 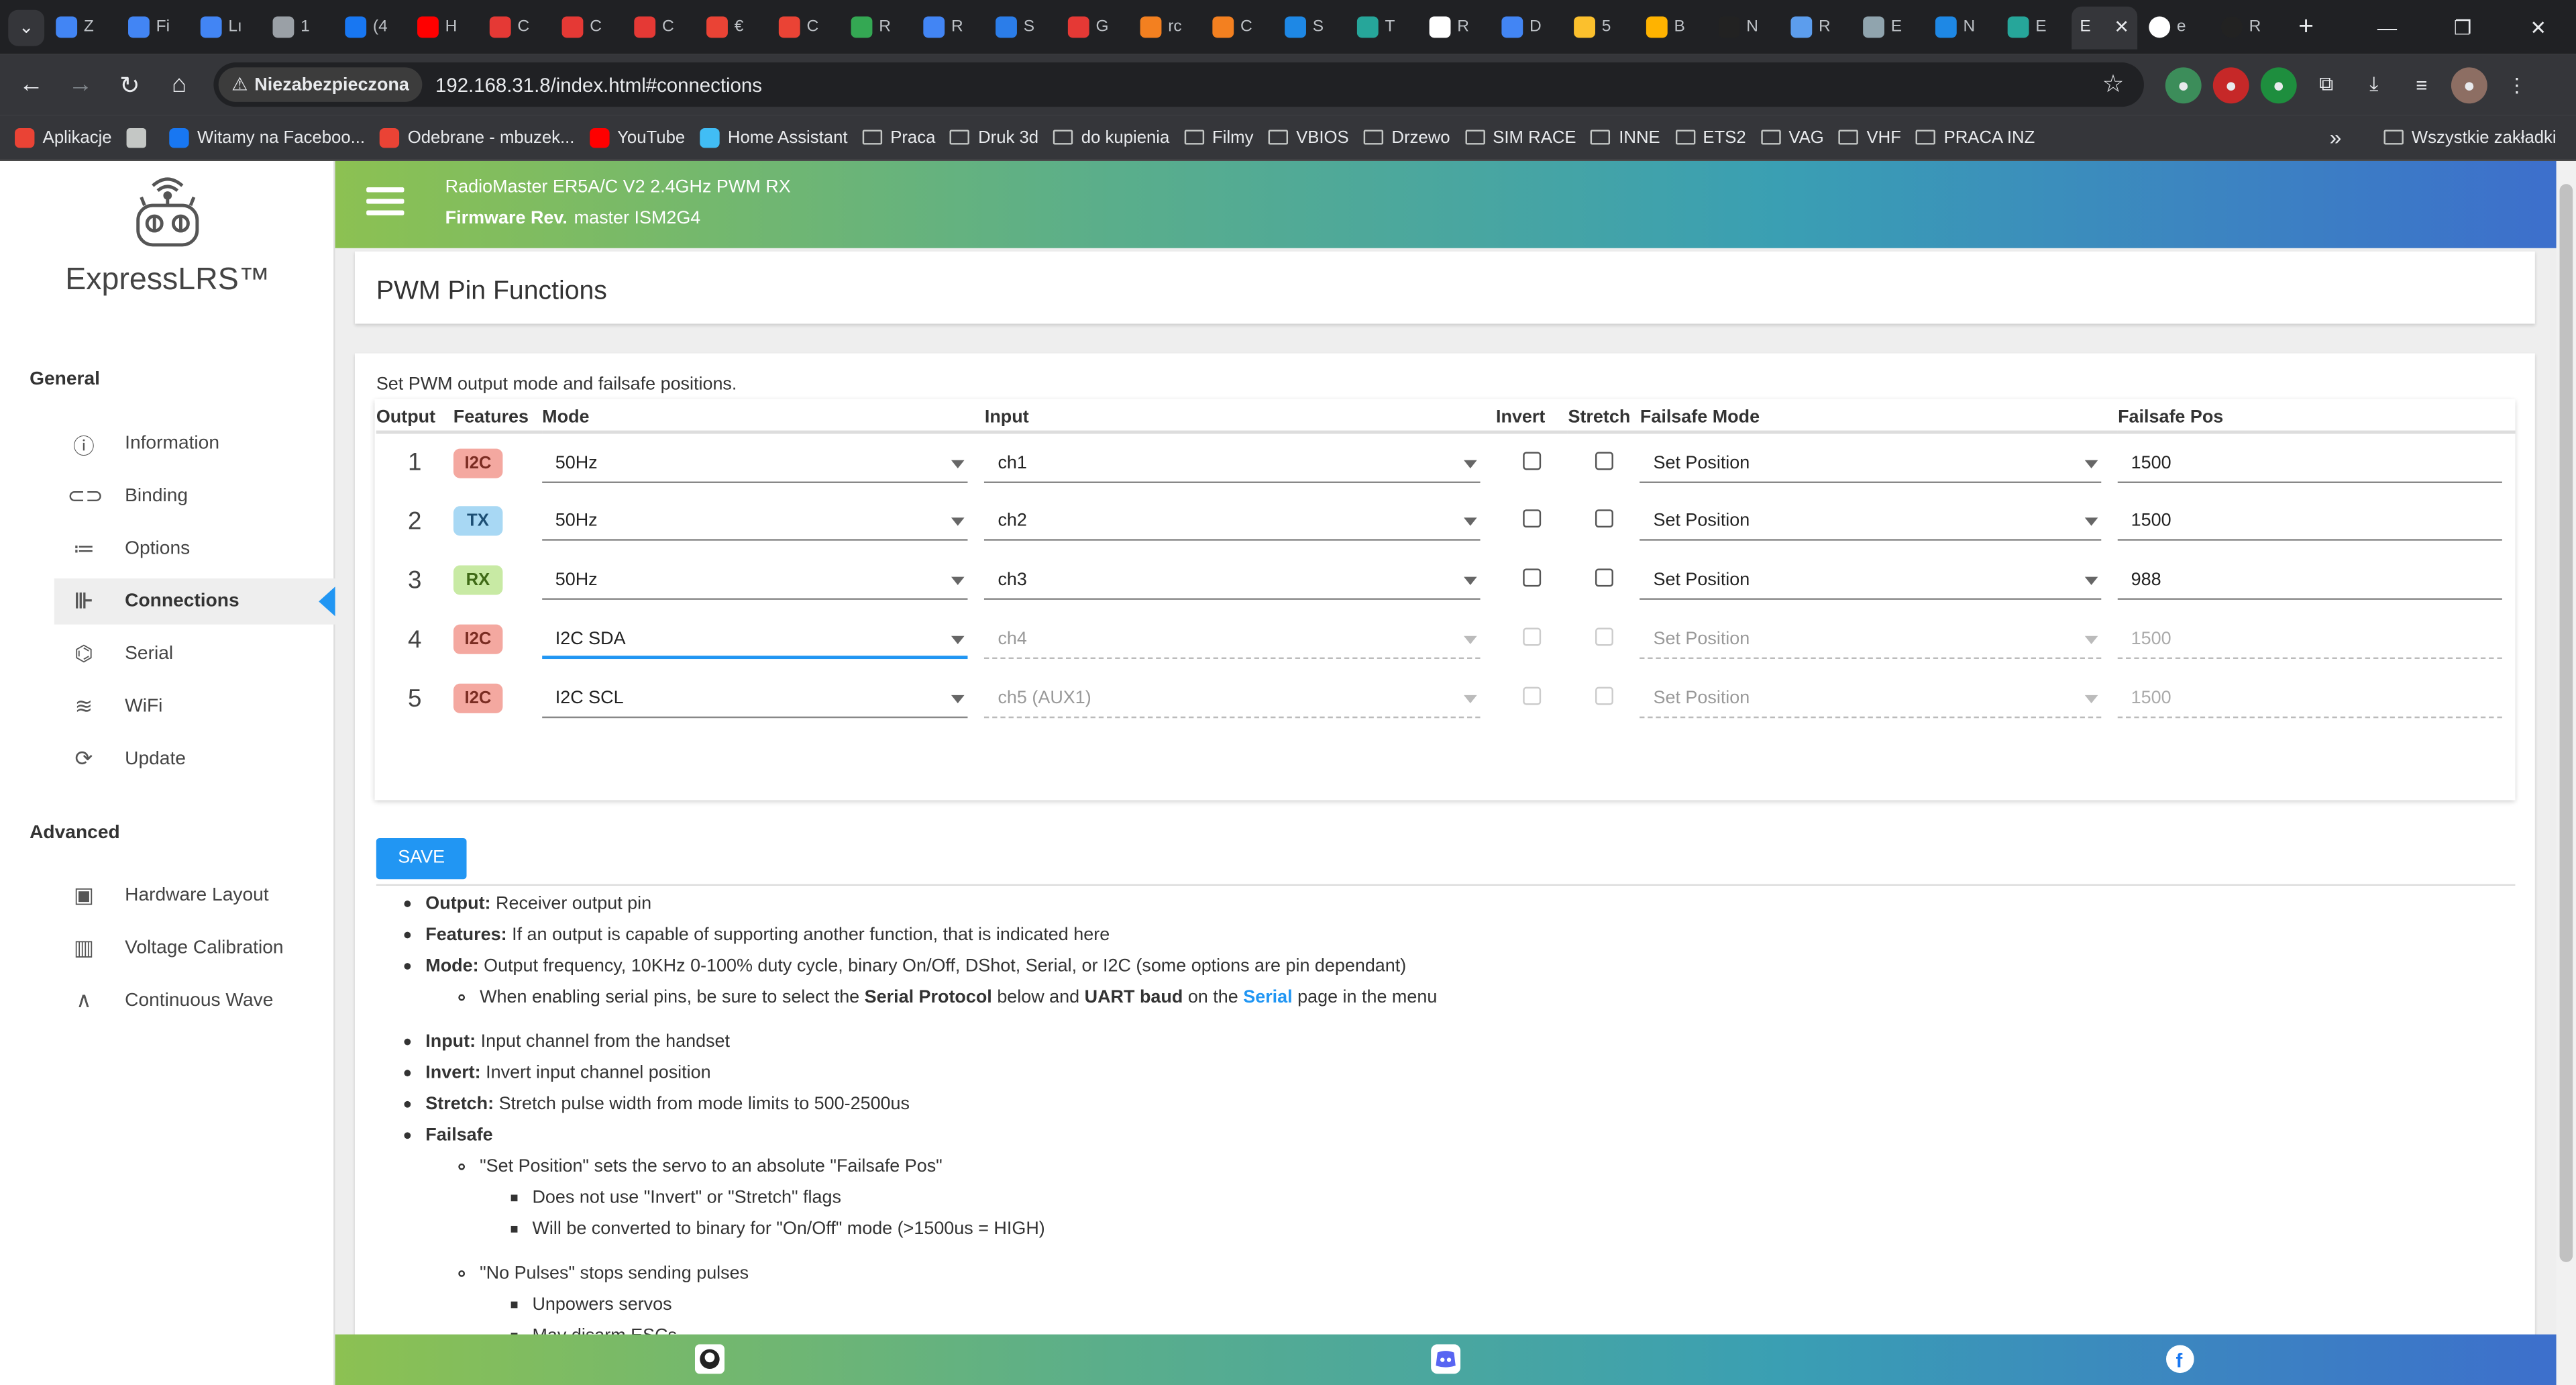 I want to click on url-text: 192.168.31.8/index.html#connections, so click(x=598, y=84).